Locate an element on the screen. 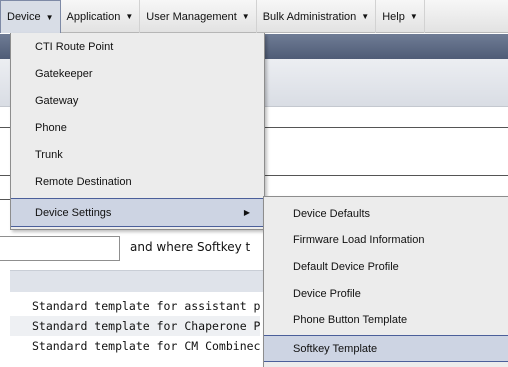 Image resolution: width=508 pixels, height=367 pixels. search-input is located at coordinates (60, 248).